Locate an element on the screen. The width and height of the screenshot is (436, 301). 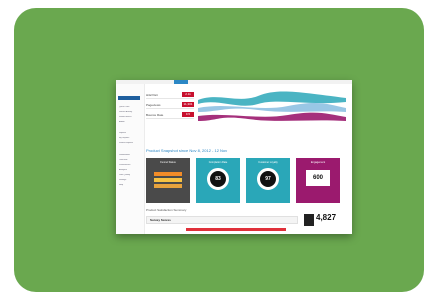
sidebar-item: Quick Links is located at coordinates (129, 107).